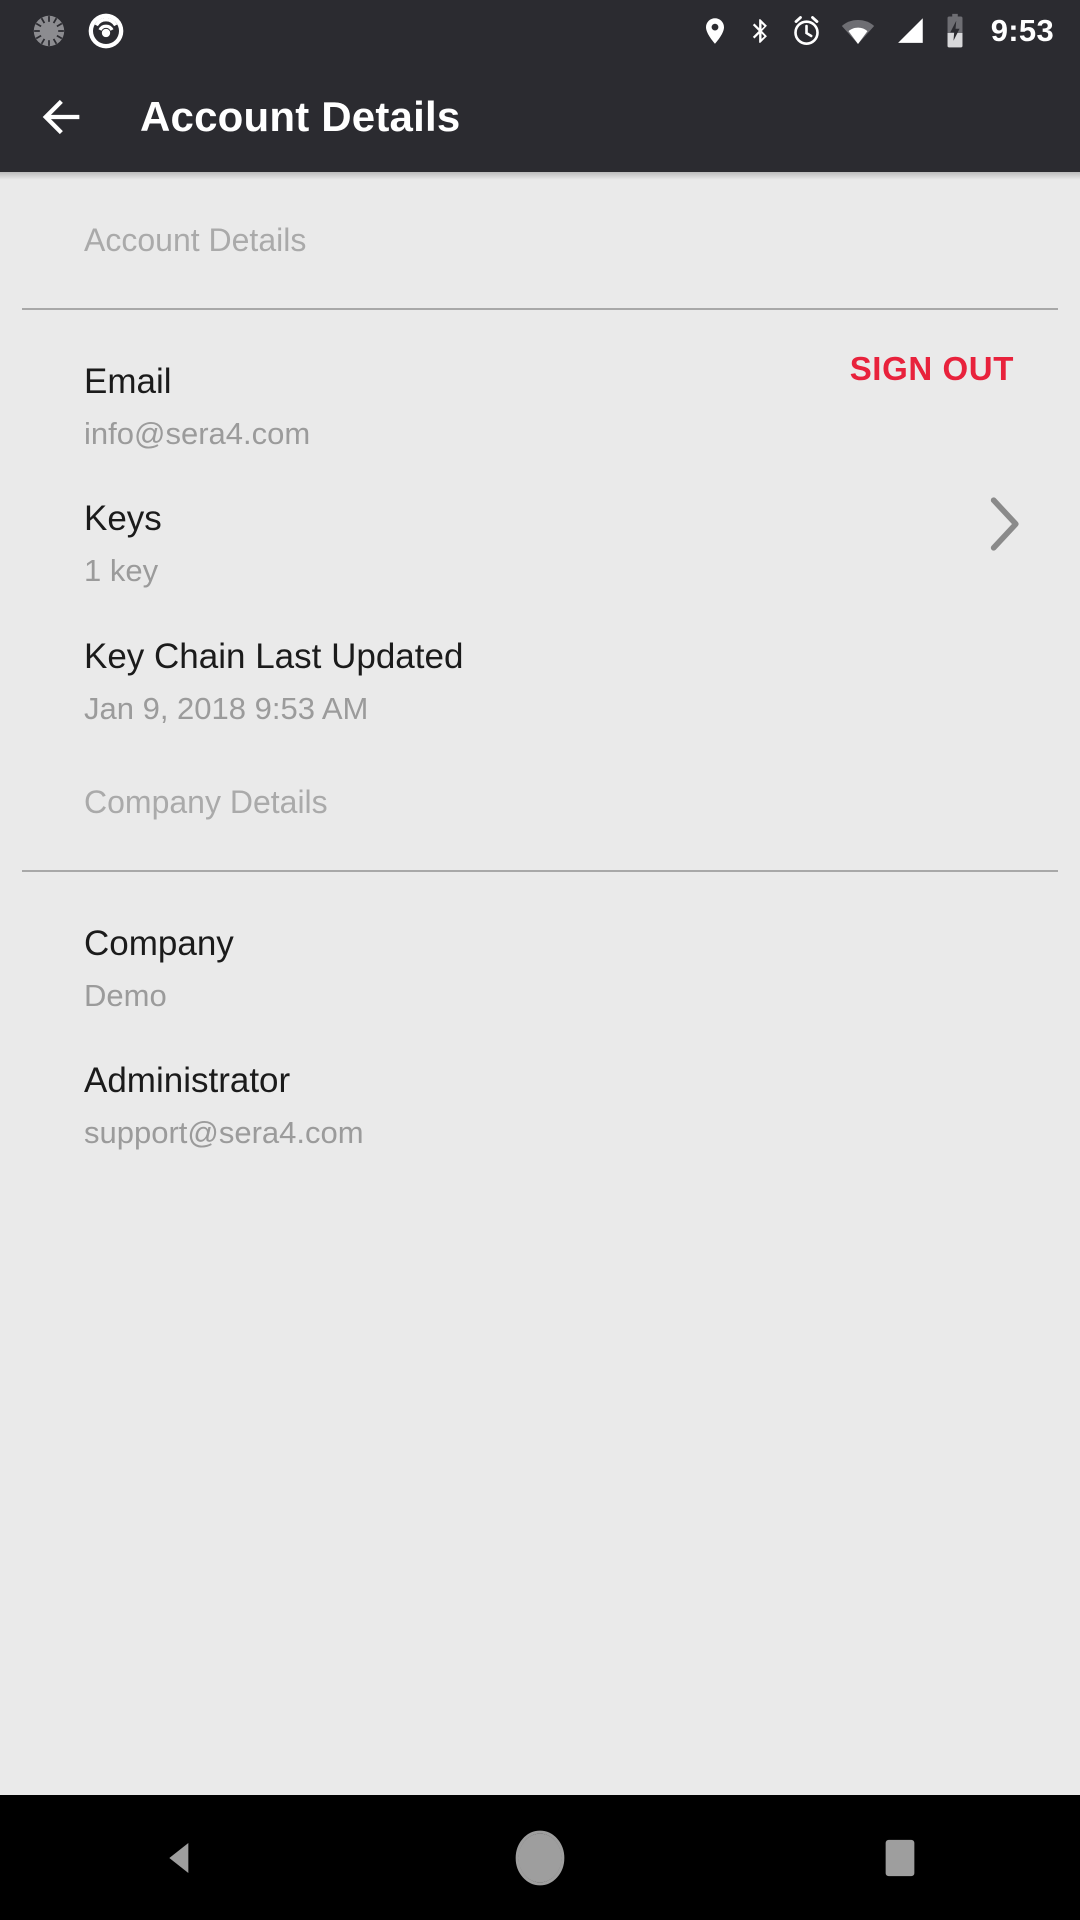 Image resolution: width=1080 pixels, height=1920 pixels. I want to click on app-bar: Account Details, so click(540, 117).